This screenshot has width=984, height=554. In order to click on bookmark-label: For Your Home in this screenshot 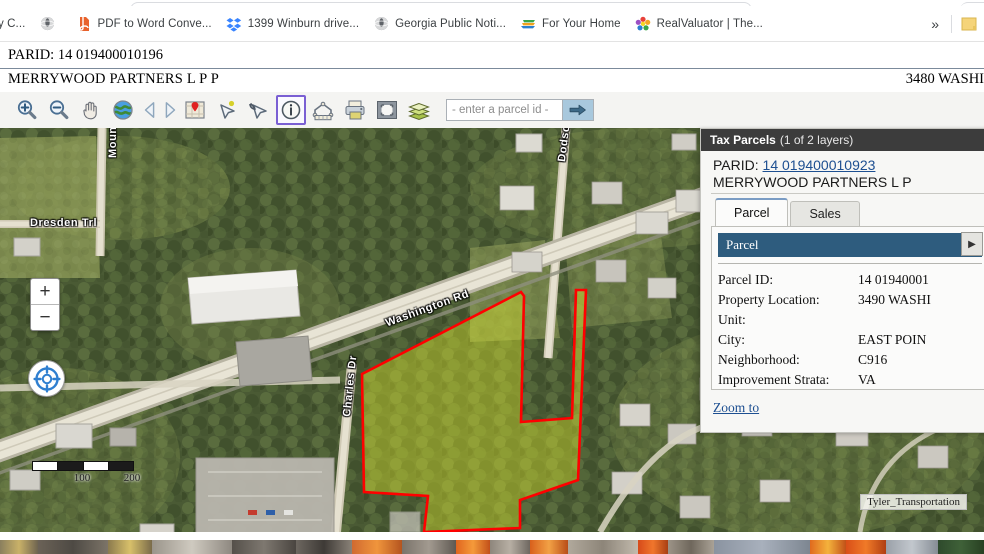, I will do `click(581, 23)`.